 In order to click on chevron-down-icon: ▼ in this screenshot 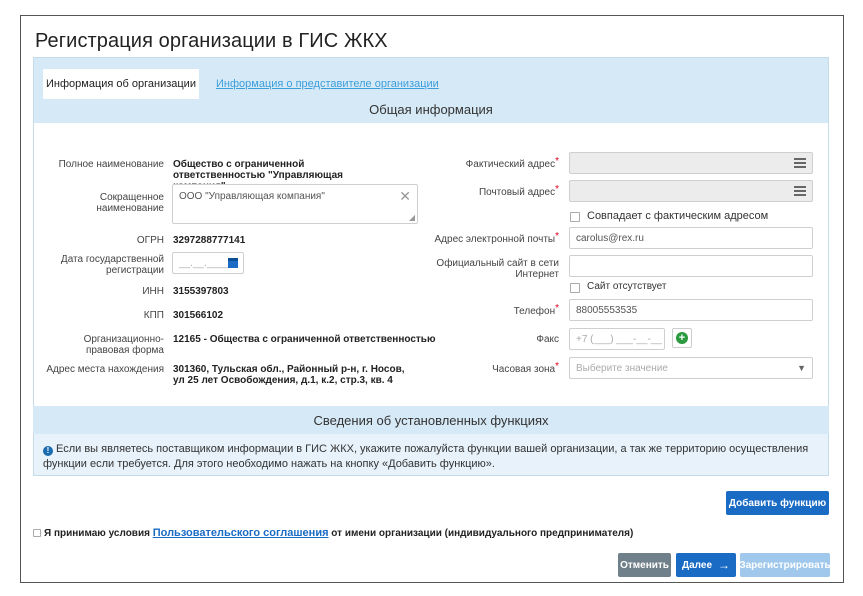, I will do `click(801, 368)`.